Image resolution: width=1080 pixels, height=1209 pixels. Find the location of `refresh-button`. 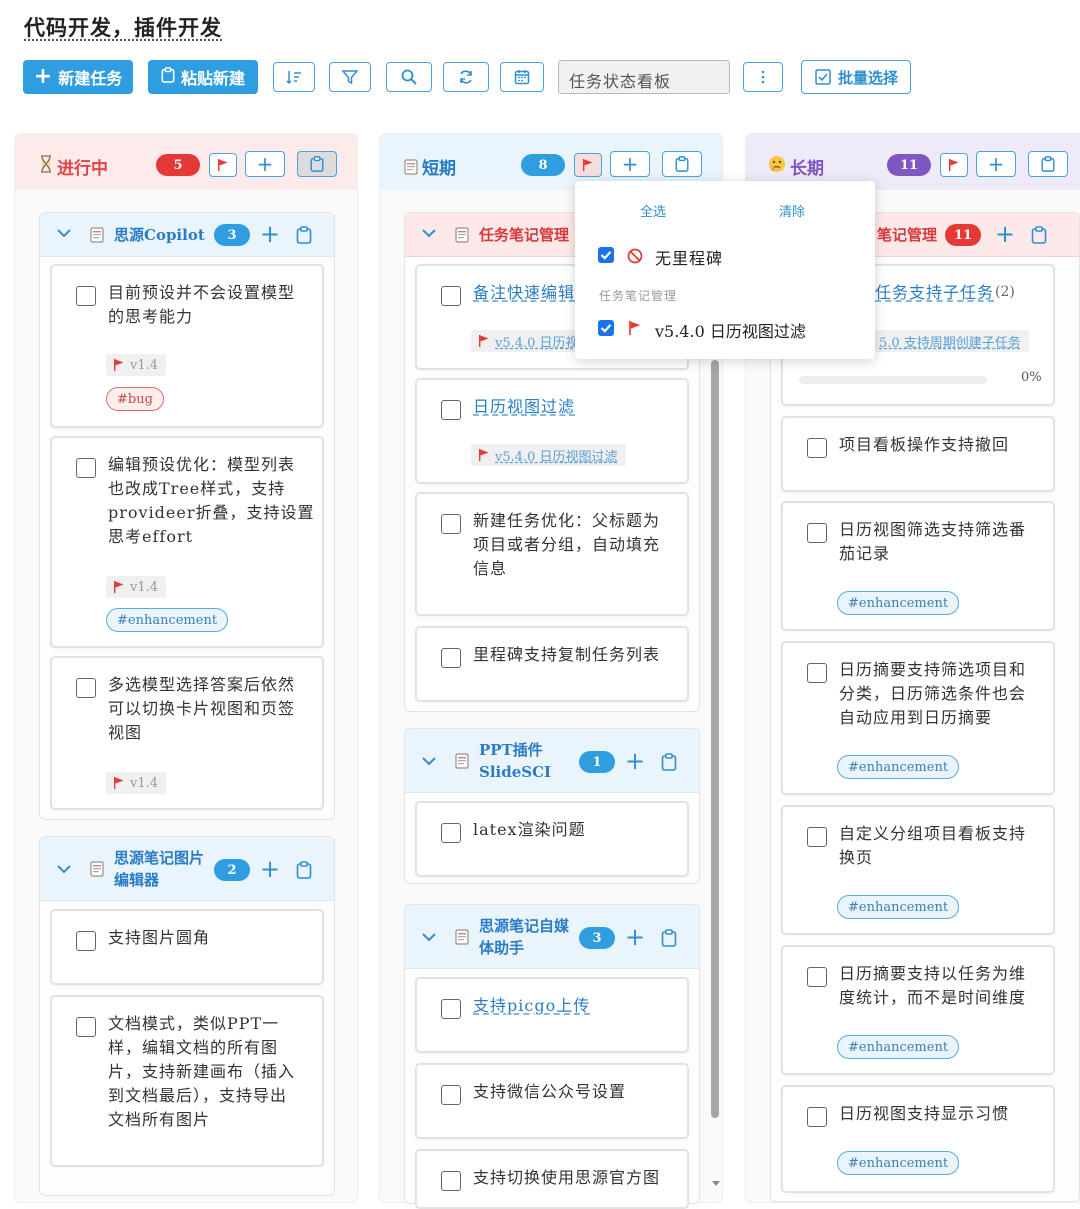

refresh-button is located at coordinates (466, 77).